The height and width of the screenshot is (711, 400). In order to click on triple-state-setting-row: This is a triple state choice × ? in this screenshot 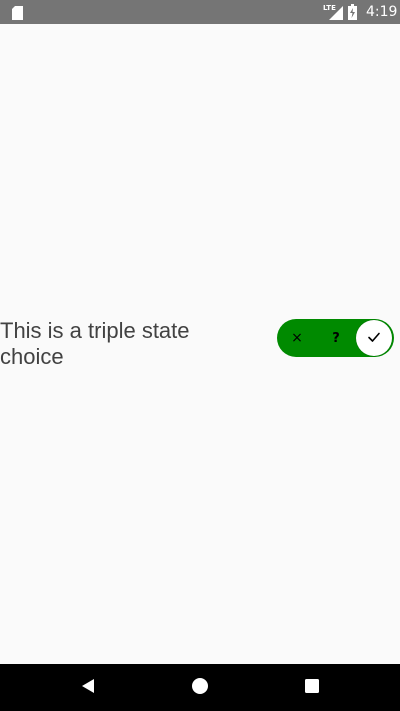, I will do `click(200, 343)`.